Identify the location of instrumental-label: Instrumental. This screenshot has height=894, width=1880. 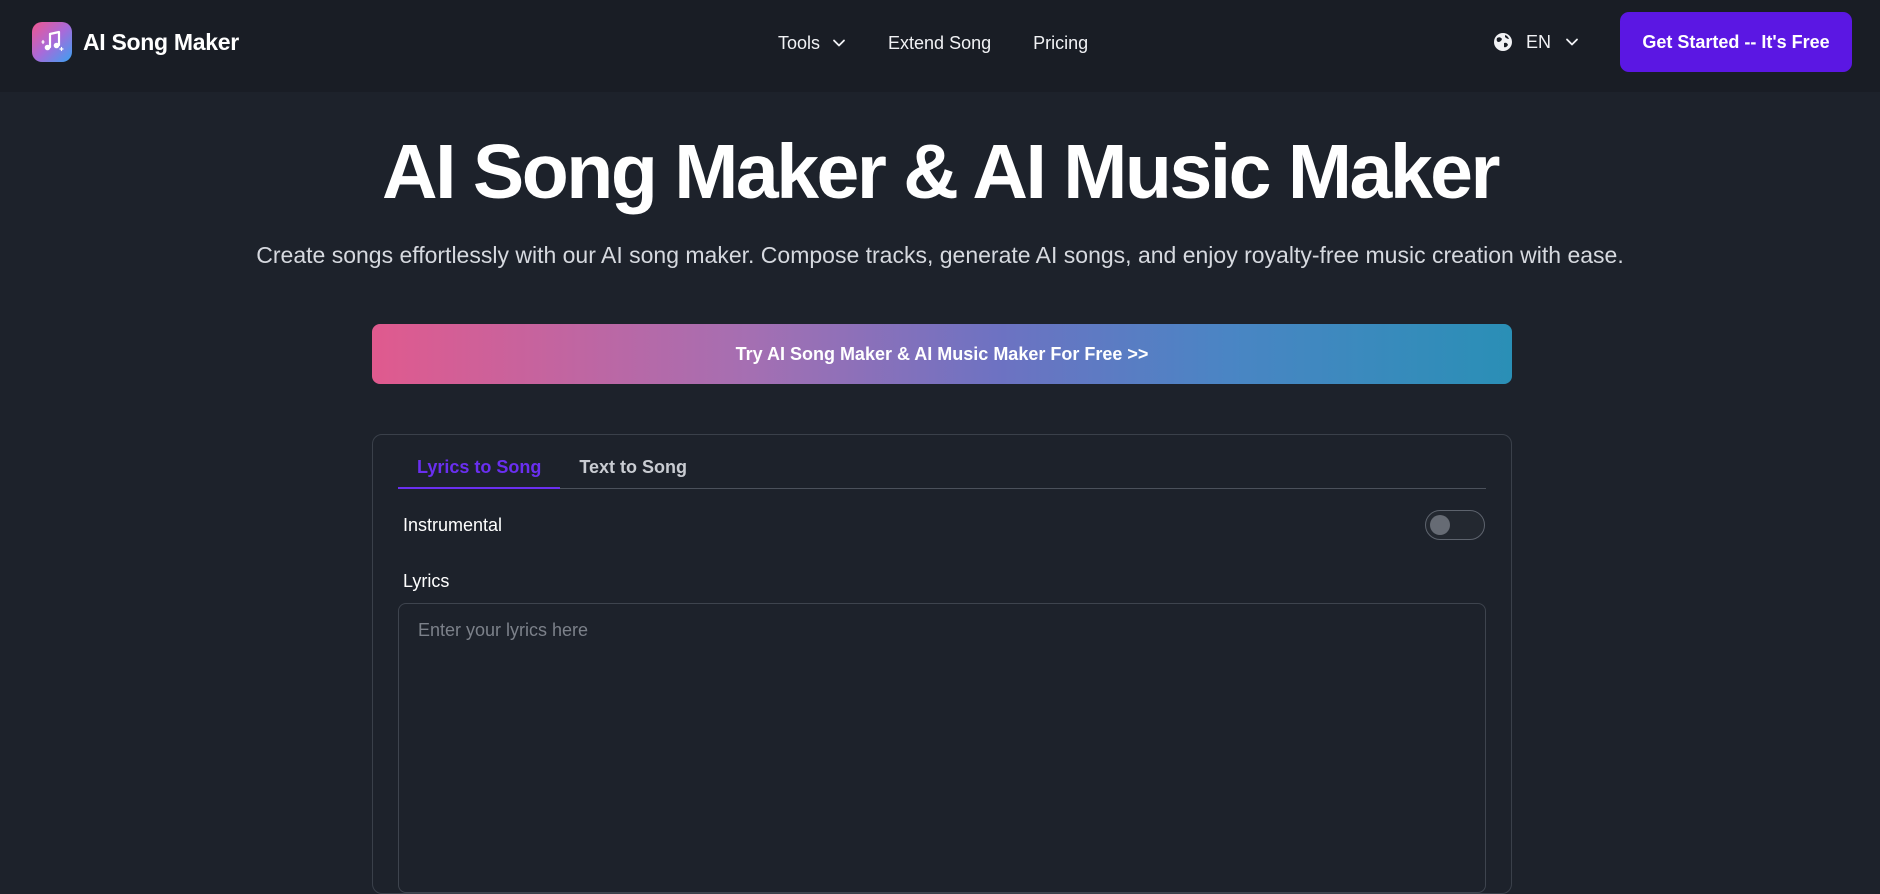
(453, 524).